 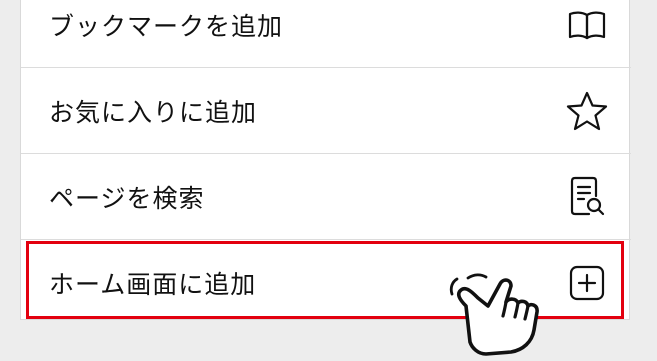 I want to click on menu-item-label: ページを検索, so click(x=127, y=198).